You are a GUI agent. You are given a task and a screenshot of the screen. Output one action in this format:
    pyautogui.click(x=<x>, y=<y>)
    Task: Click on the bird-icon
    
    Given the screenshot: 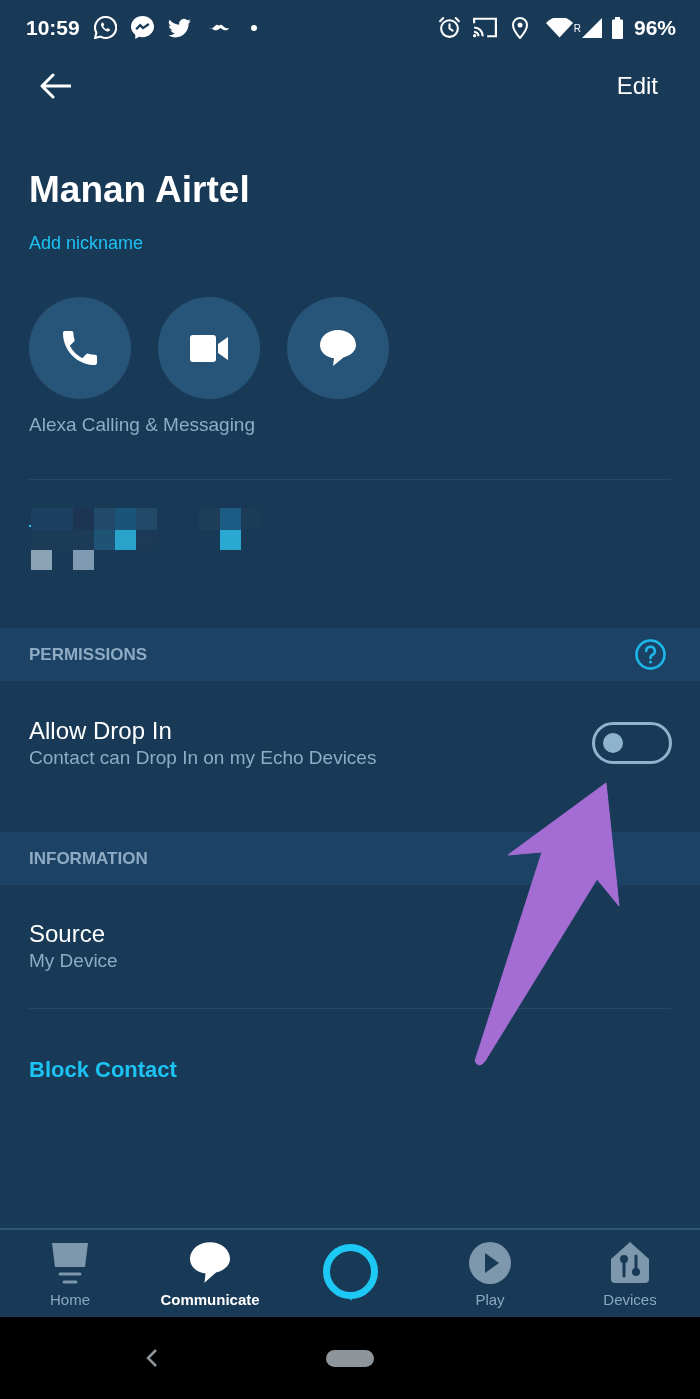 What is the action you would take?
    pyautogui.click(x=179, y=27)
    